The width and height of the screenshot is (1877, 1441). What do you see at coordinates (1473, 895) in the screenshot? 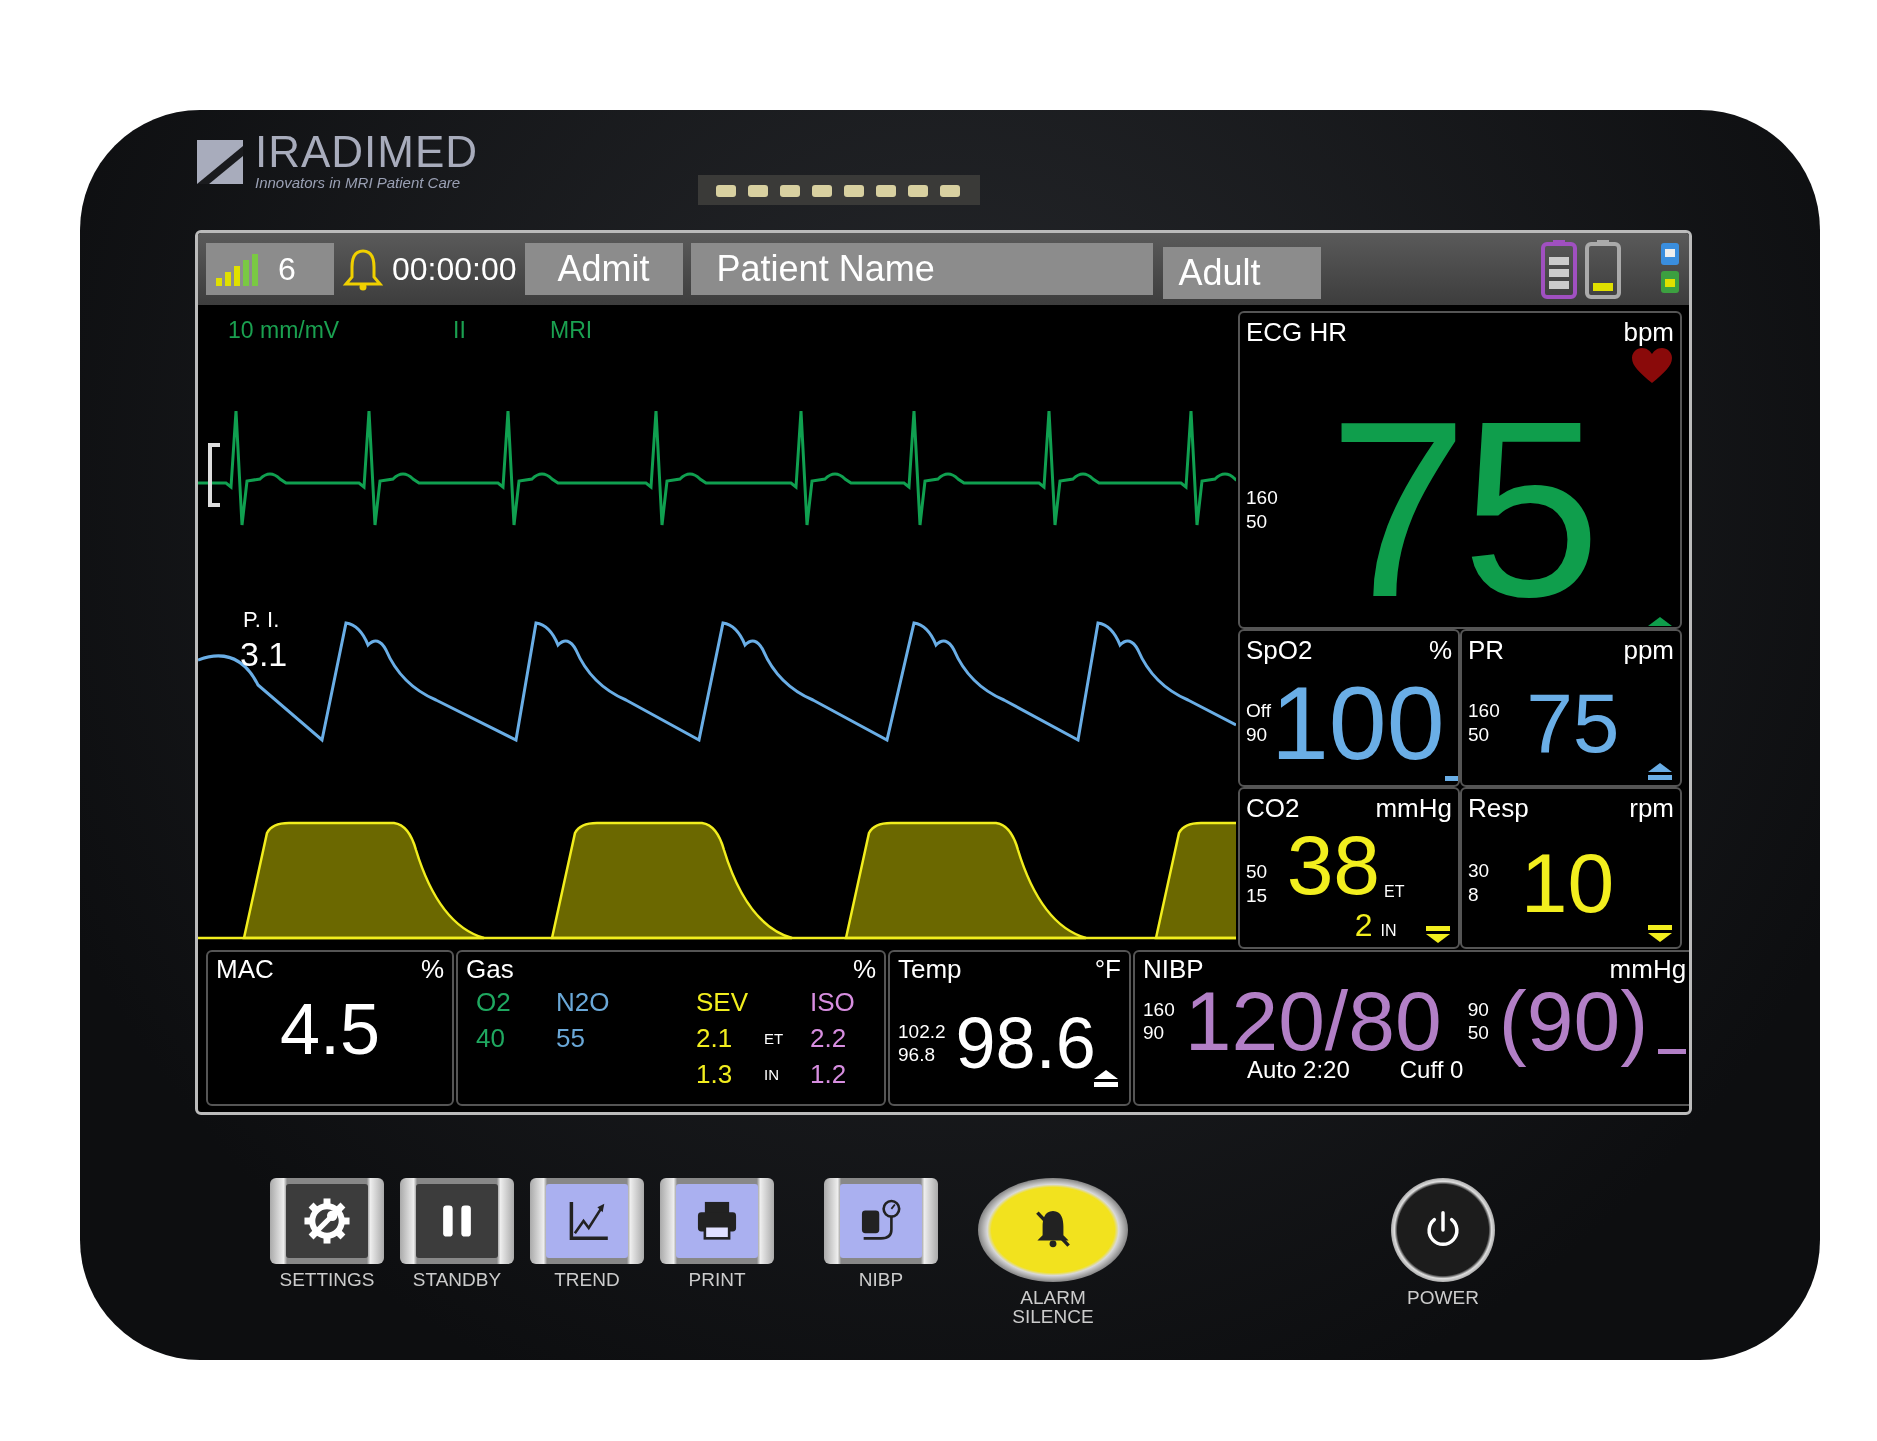
I see `low-limit: 8` at bounding box center [1473, 895].